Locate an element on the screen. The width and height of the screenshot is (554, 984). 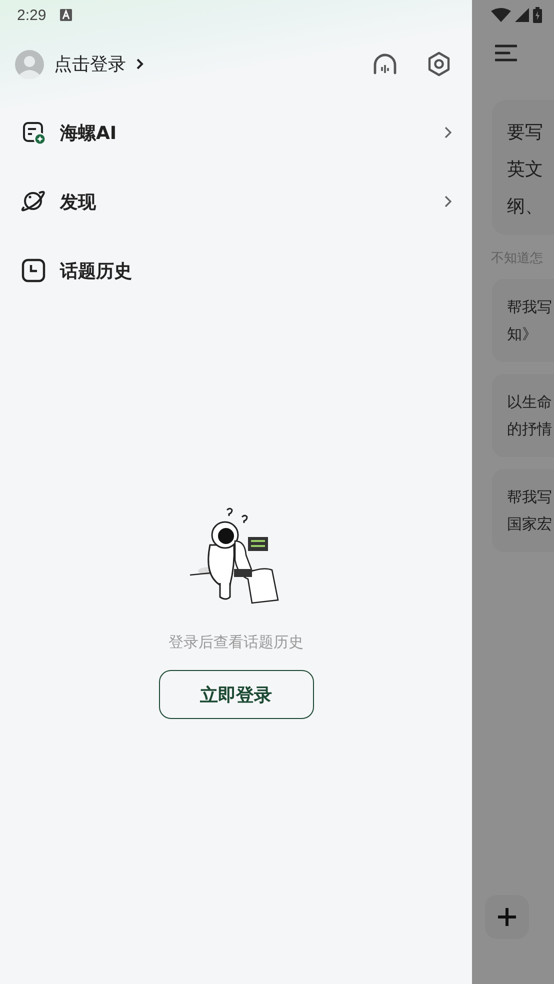
suggestion-card: 帮我写 知》 is located at coordinates (523, 320).